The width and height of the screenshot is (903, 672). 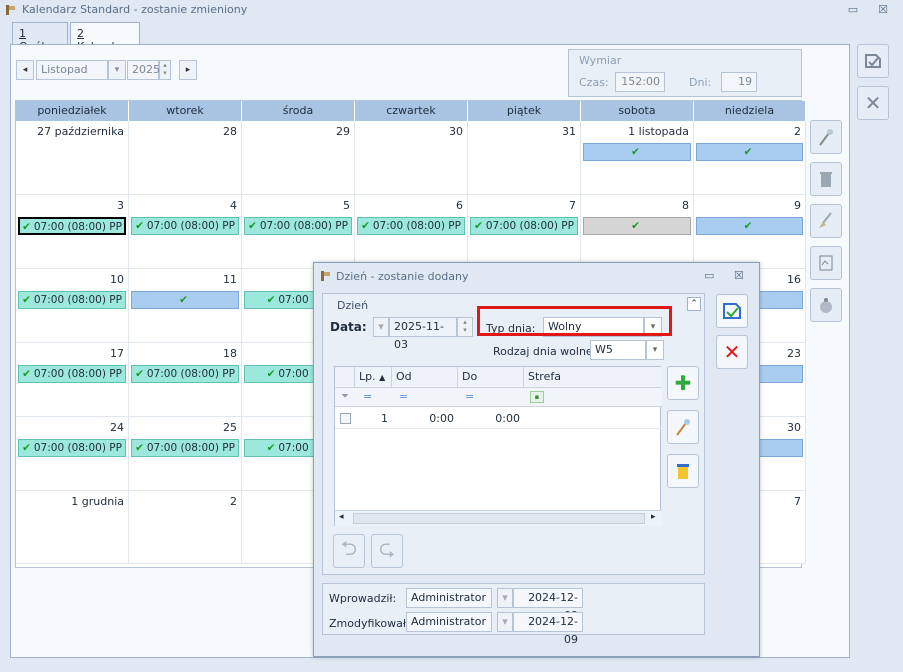 What do you see at coordinates (25, 70) in the screenshot?
I see `prev-month-button: ◂` at bounding box center [25, 70].